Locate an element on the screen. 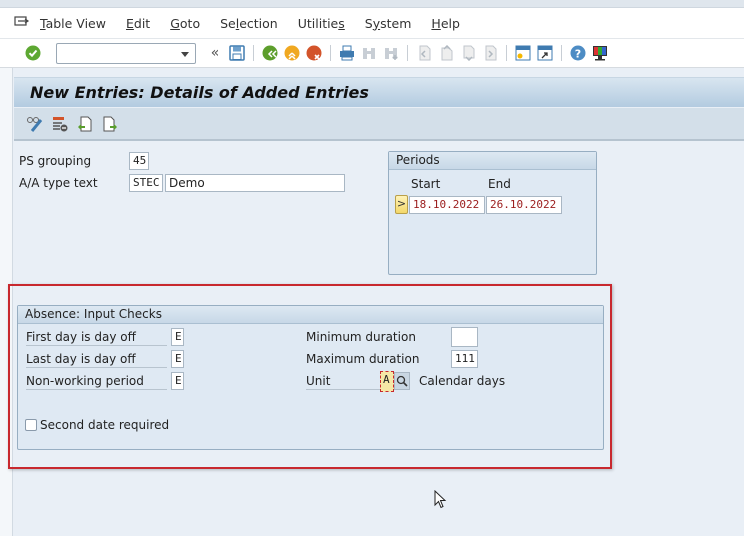 This screenshot has height=536, width=744. periods-end-header: End is located at coordinates (499, 184).